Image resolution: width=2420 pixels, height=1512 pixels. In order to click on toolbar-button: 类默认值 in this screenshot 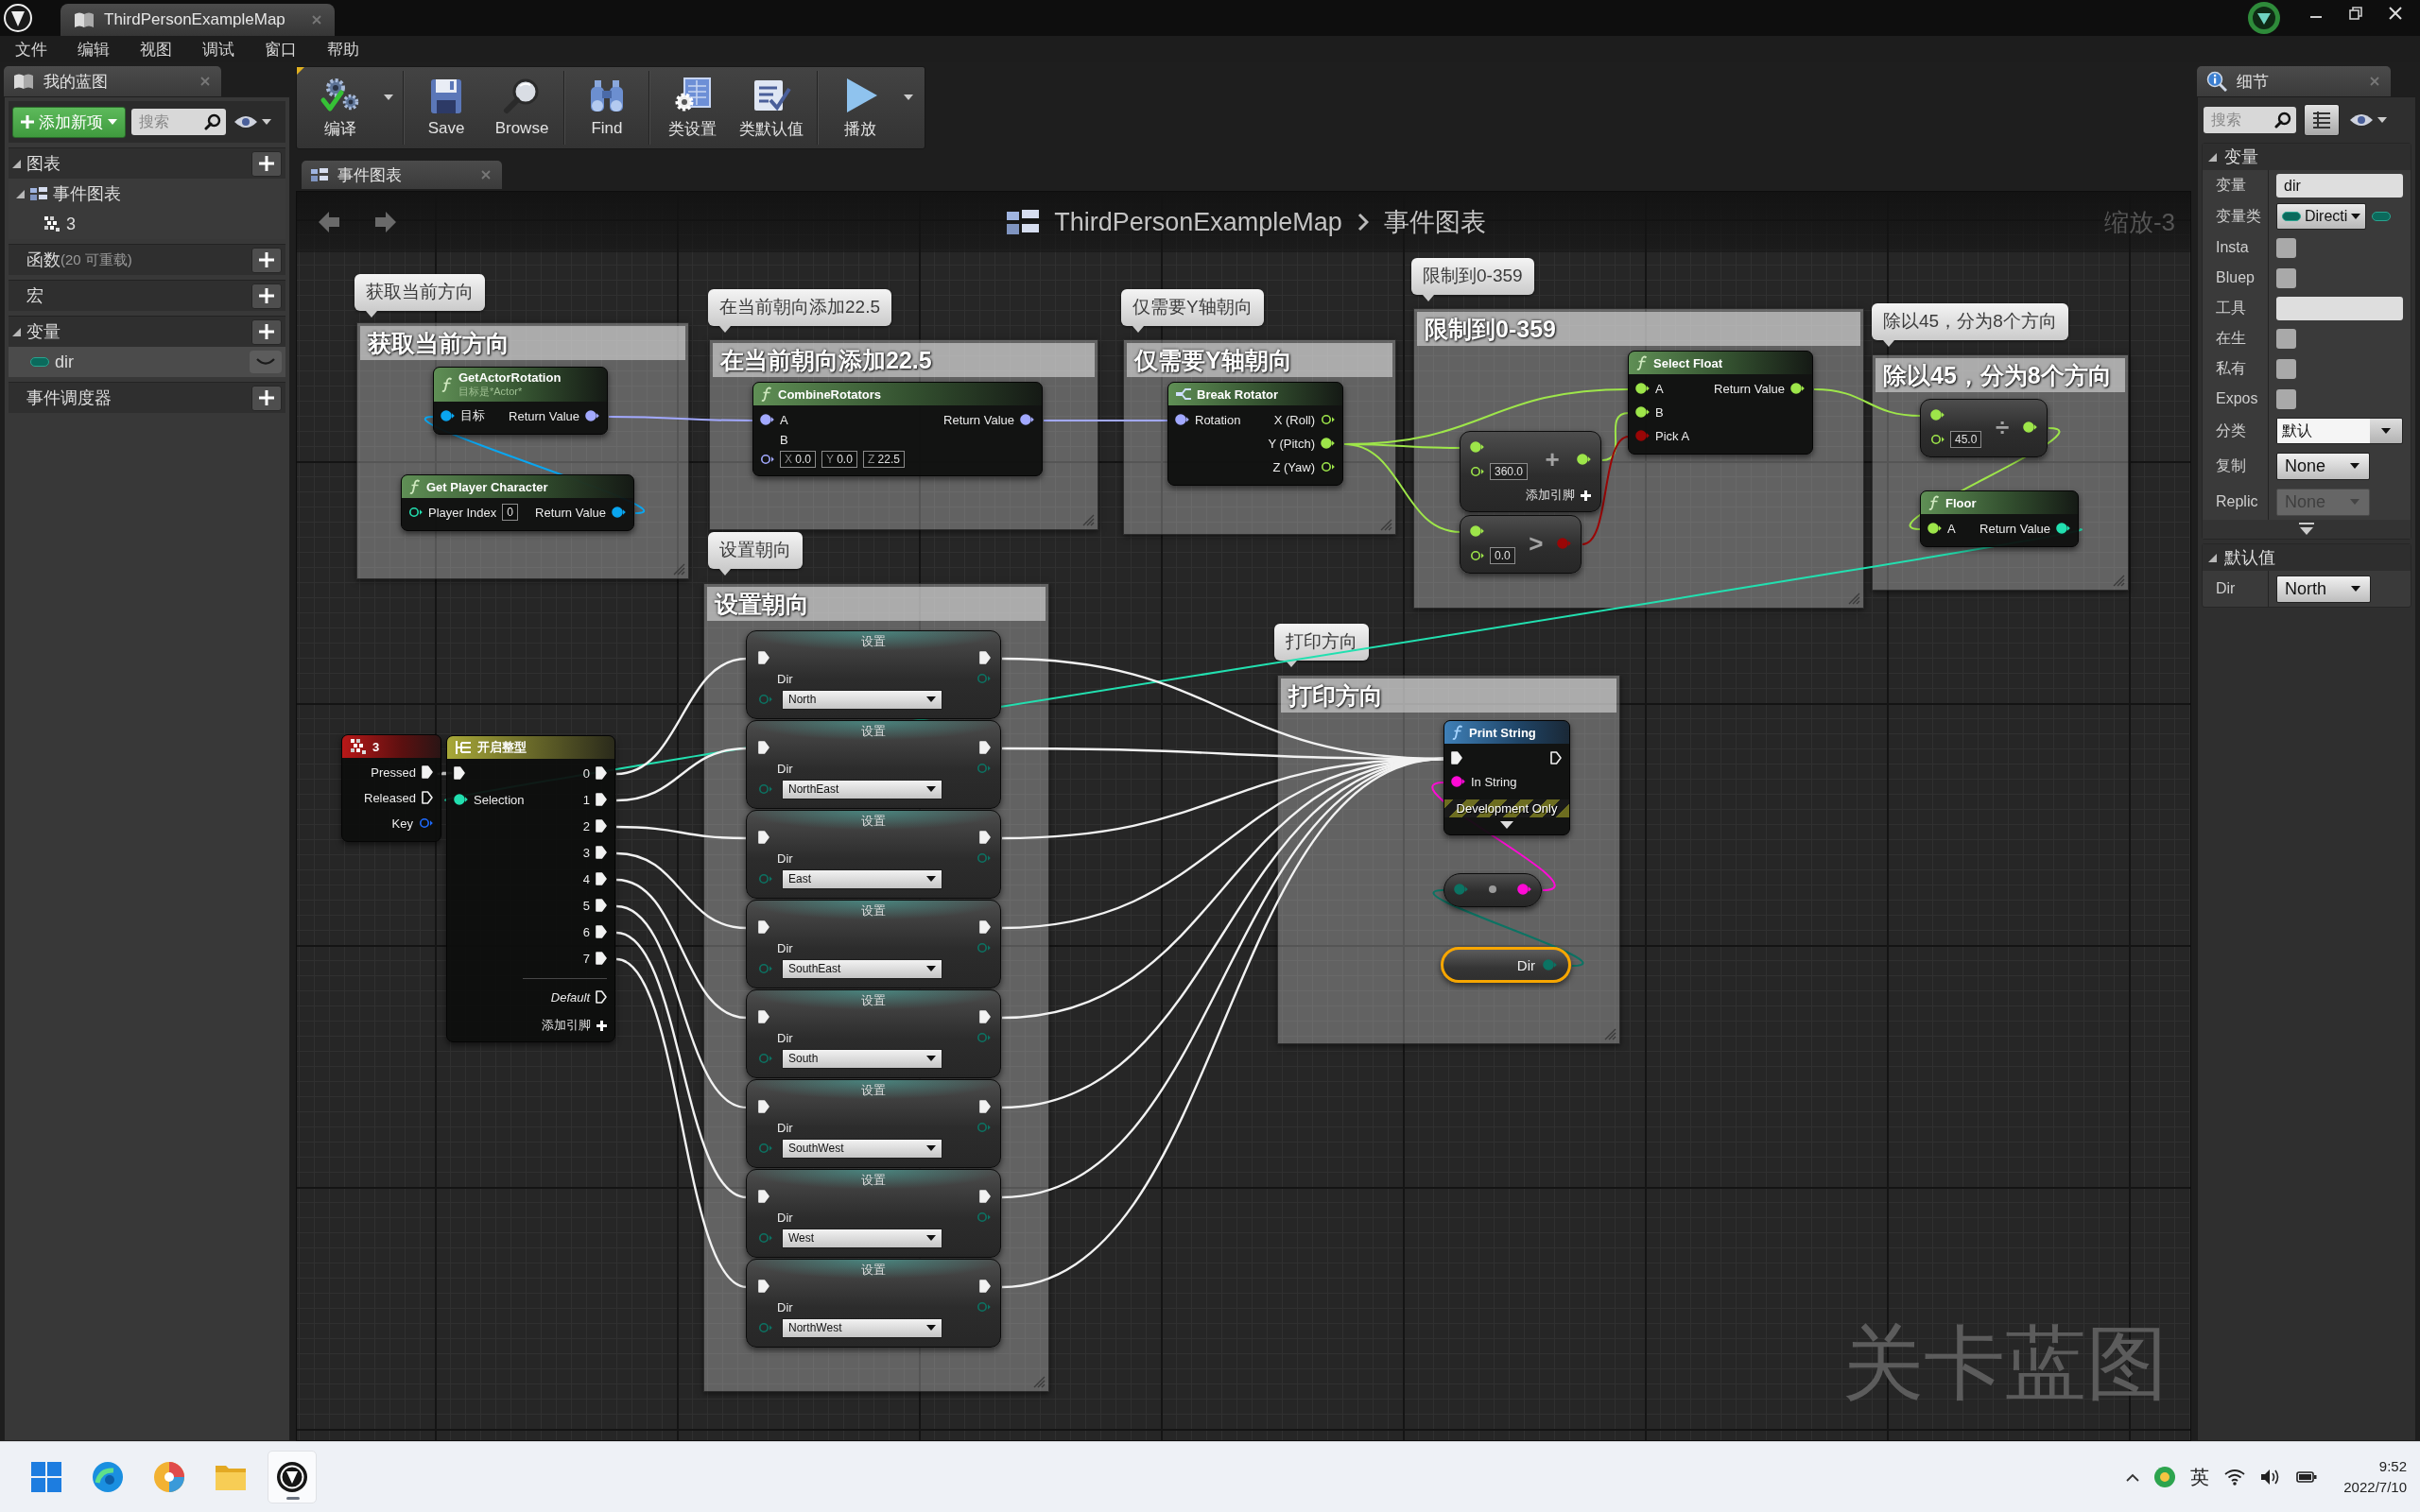, I will do `click(771, 107)`.